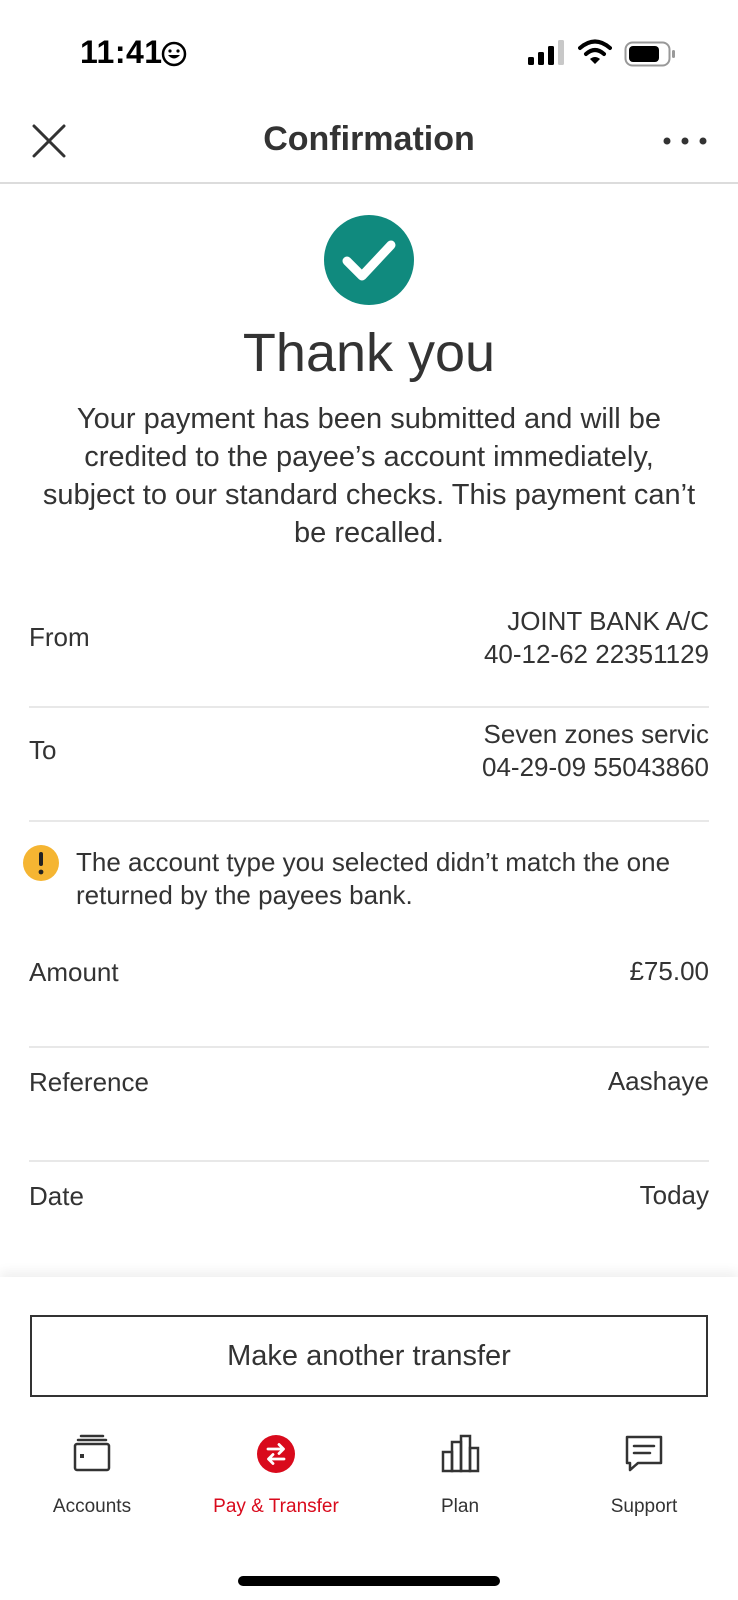  Describe the element at coordinates (546, 52) in the screenshot. I see `cellular-signal-icon` at that location.